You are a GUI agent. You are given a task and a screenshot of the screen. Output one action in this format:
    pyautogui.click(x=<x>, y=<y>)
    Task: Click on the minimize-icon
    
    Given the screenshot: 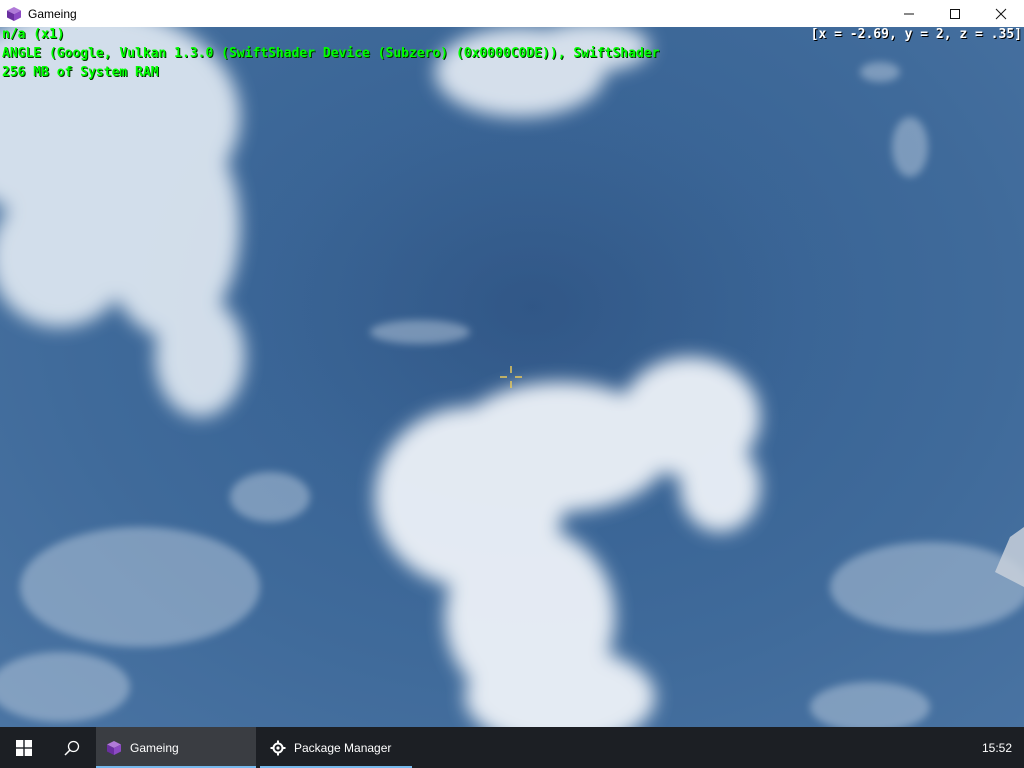 What is the action you would take?
    pyautogui.click(x=909, y=13)
    